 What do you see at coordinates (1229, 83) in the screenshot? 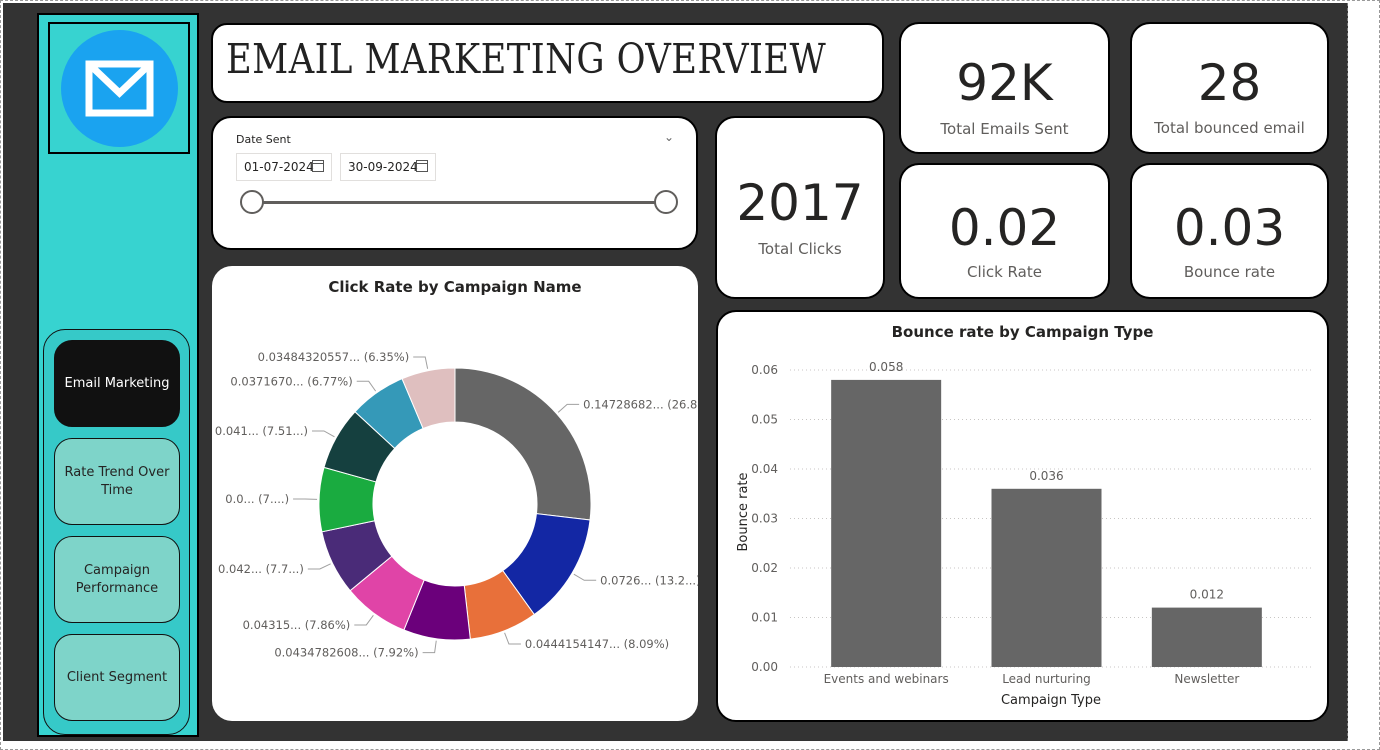
I see `kpi-value: 28` at bounding box center [1229, 83].